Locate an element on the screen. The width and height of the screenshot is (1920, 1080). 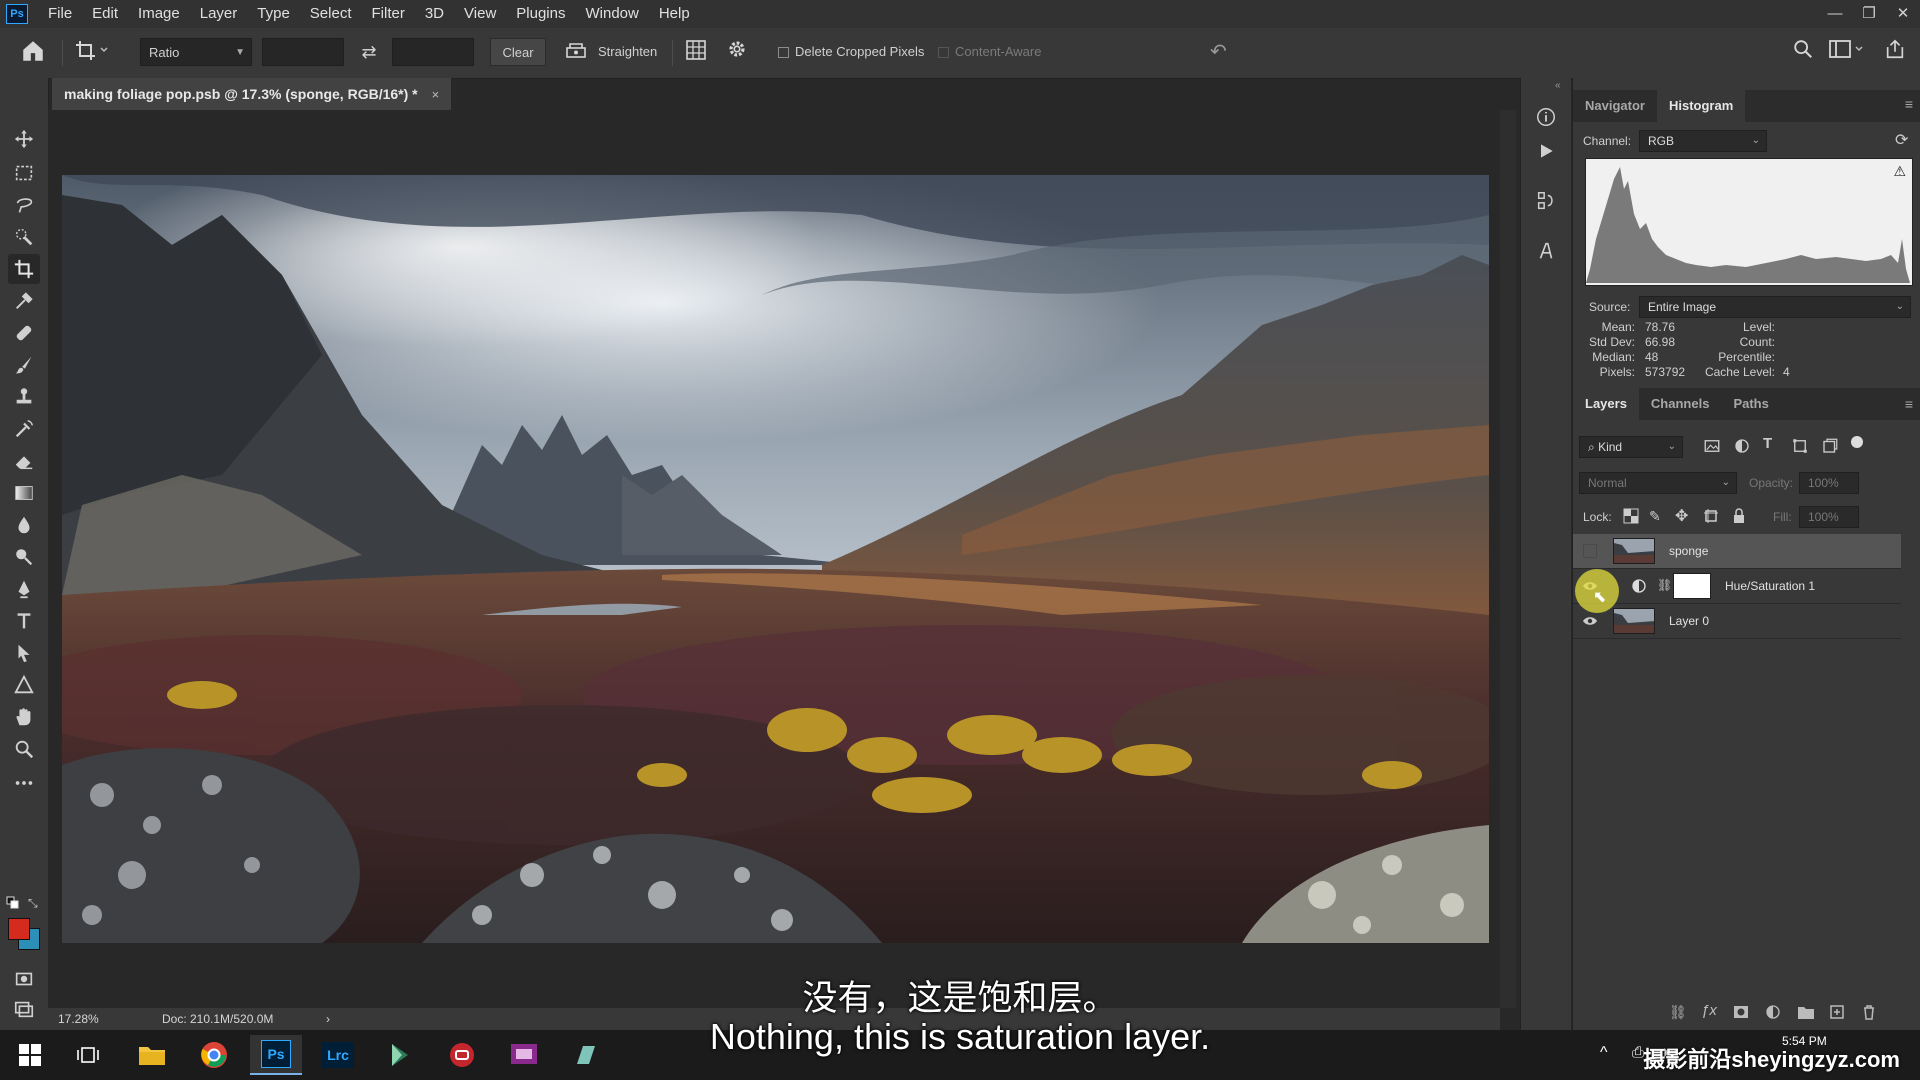
link-icon: ⛓ is located at coordinates (1664, 585).